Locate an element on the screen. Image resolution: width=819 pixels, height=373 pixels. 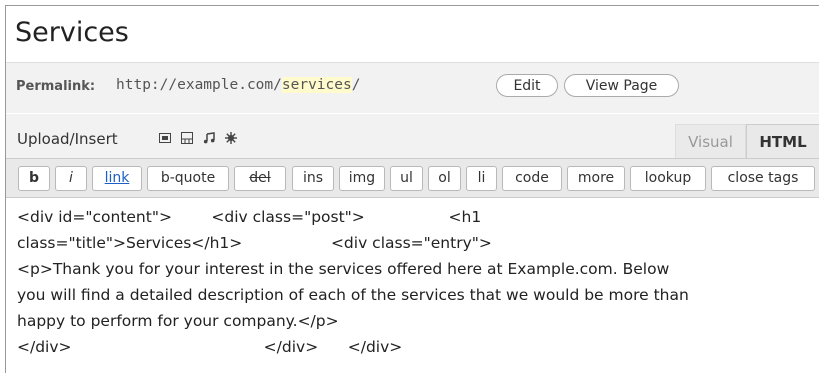
bold-button: b is located at coordinates (34, 178).